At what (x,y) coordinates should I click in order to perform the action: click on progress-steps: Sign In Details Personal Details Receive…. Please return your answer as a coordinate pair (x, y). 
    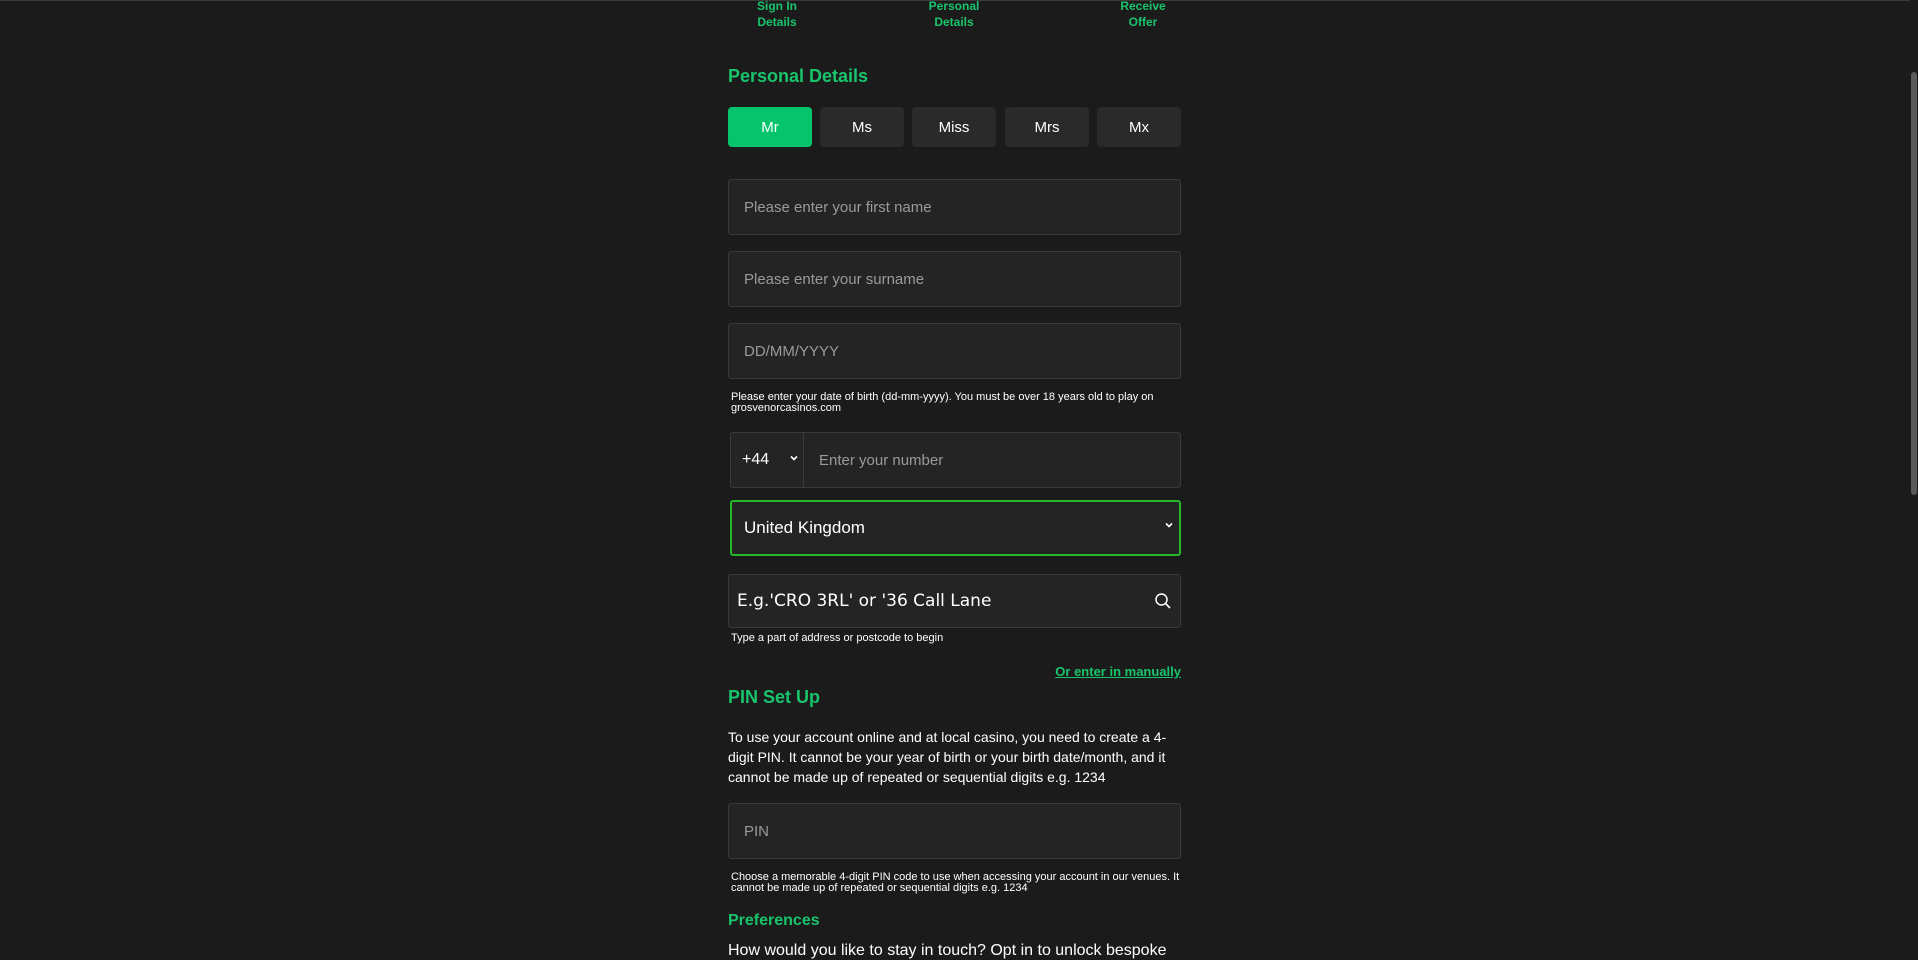
    Looking at the image, I should click on (954, 20).